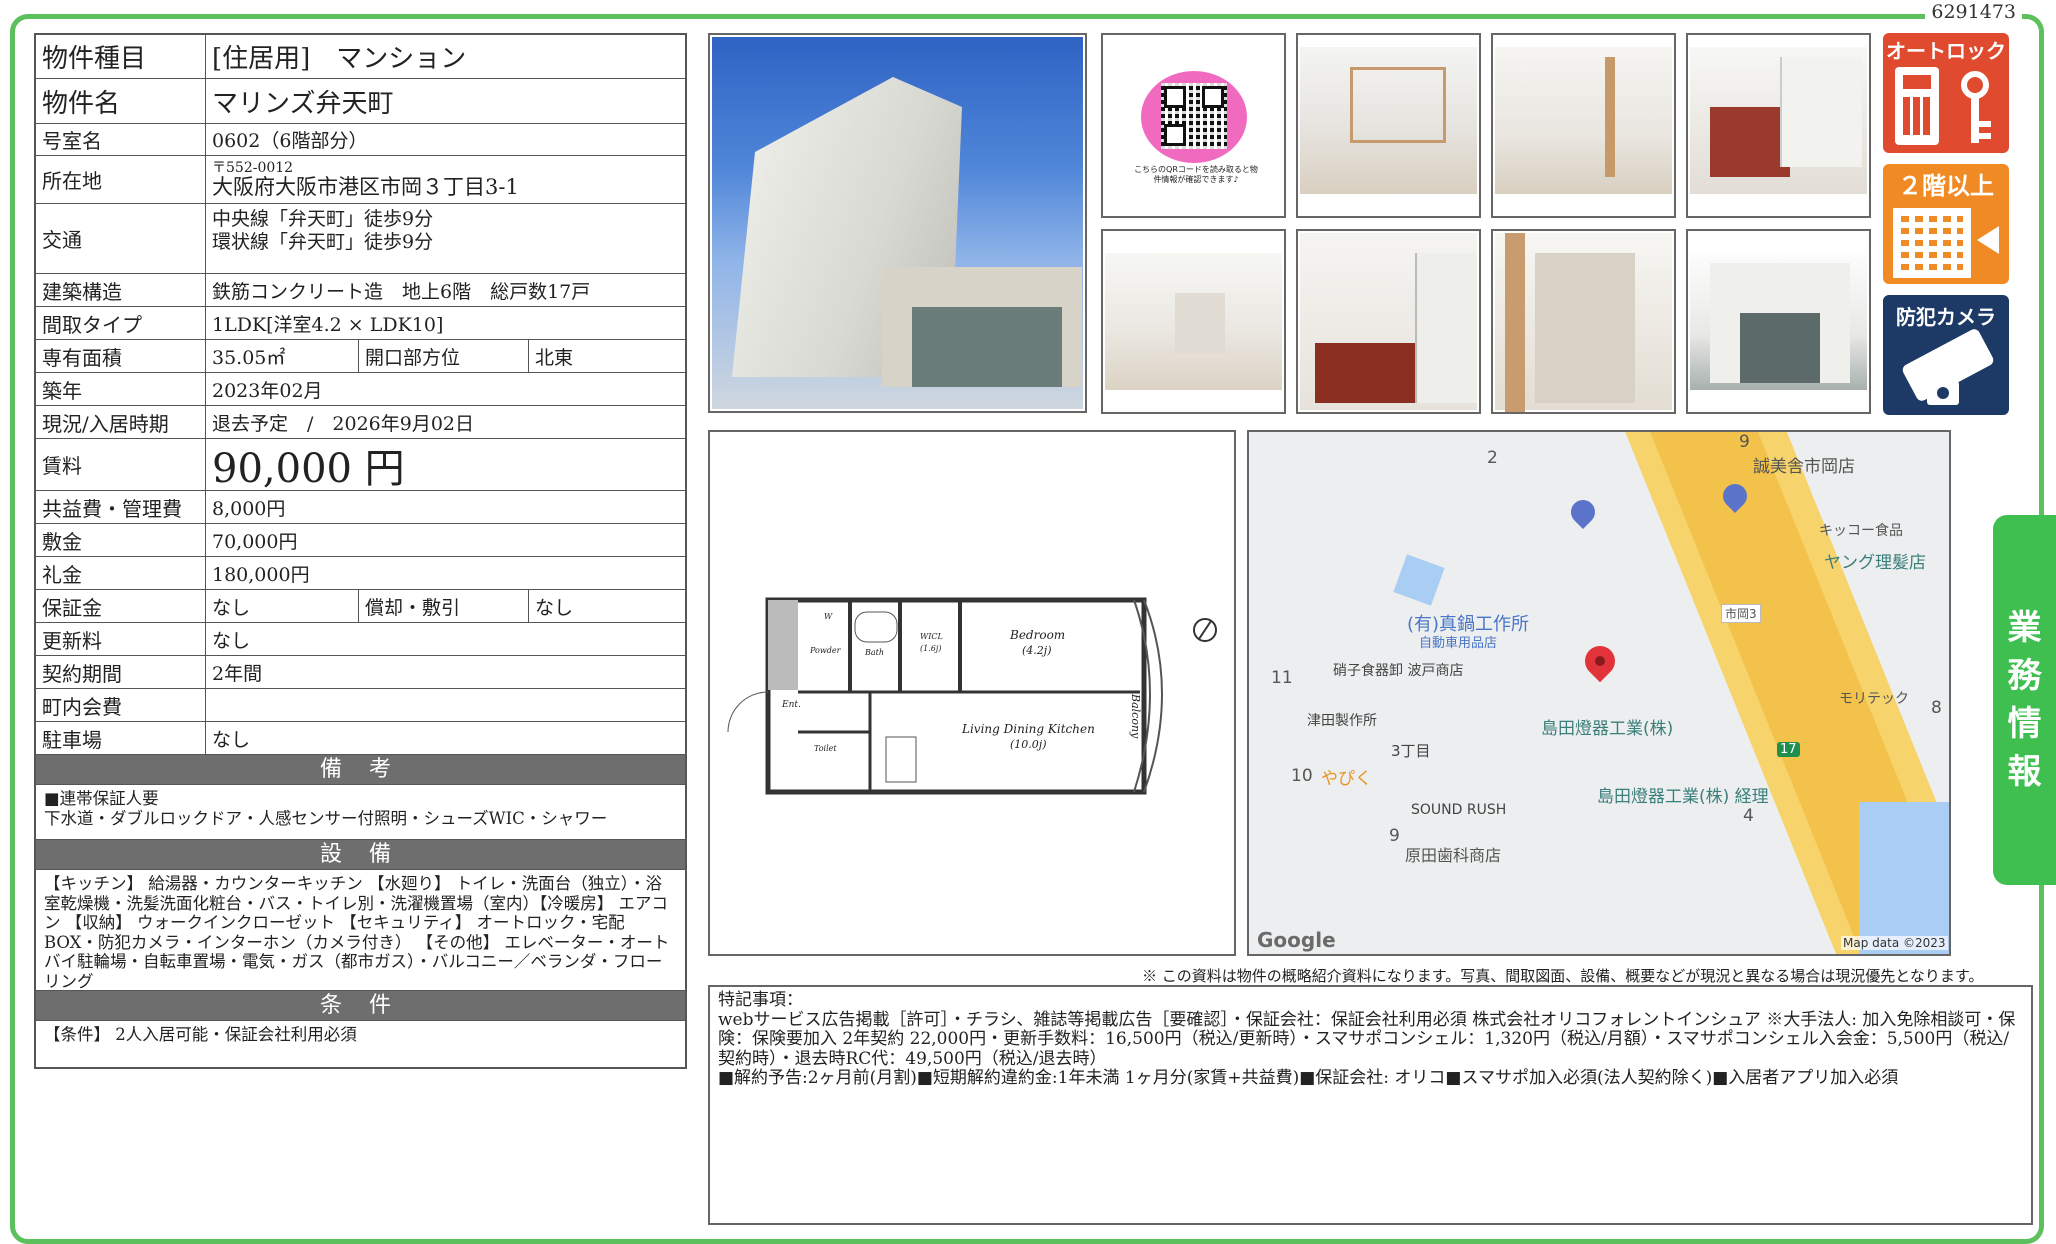 The image size is (2056, 1244). Describe the element at coordinates (249, 508) in the screenshot. I see `common-value: 8,000円` at that location.